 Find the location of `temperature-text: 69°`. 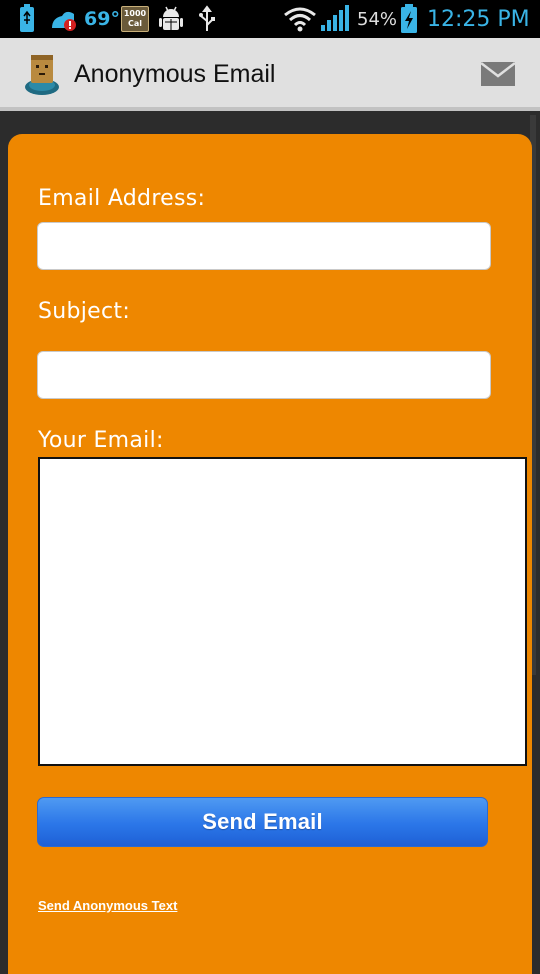

temperature-text: 69° is located at coordinates (102, 19).